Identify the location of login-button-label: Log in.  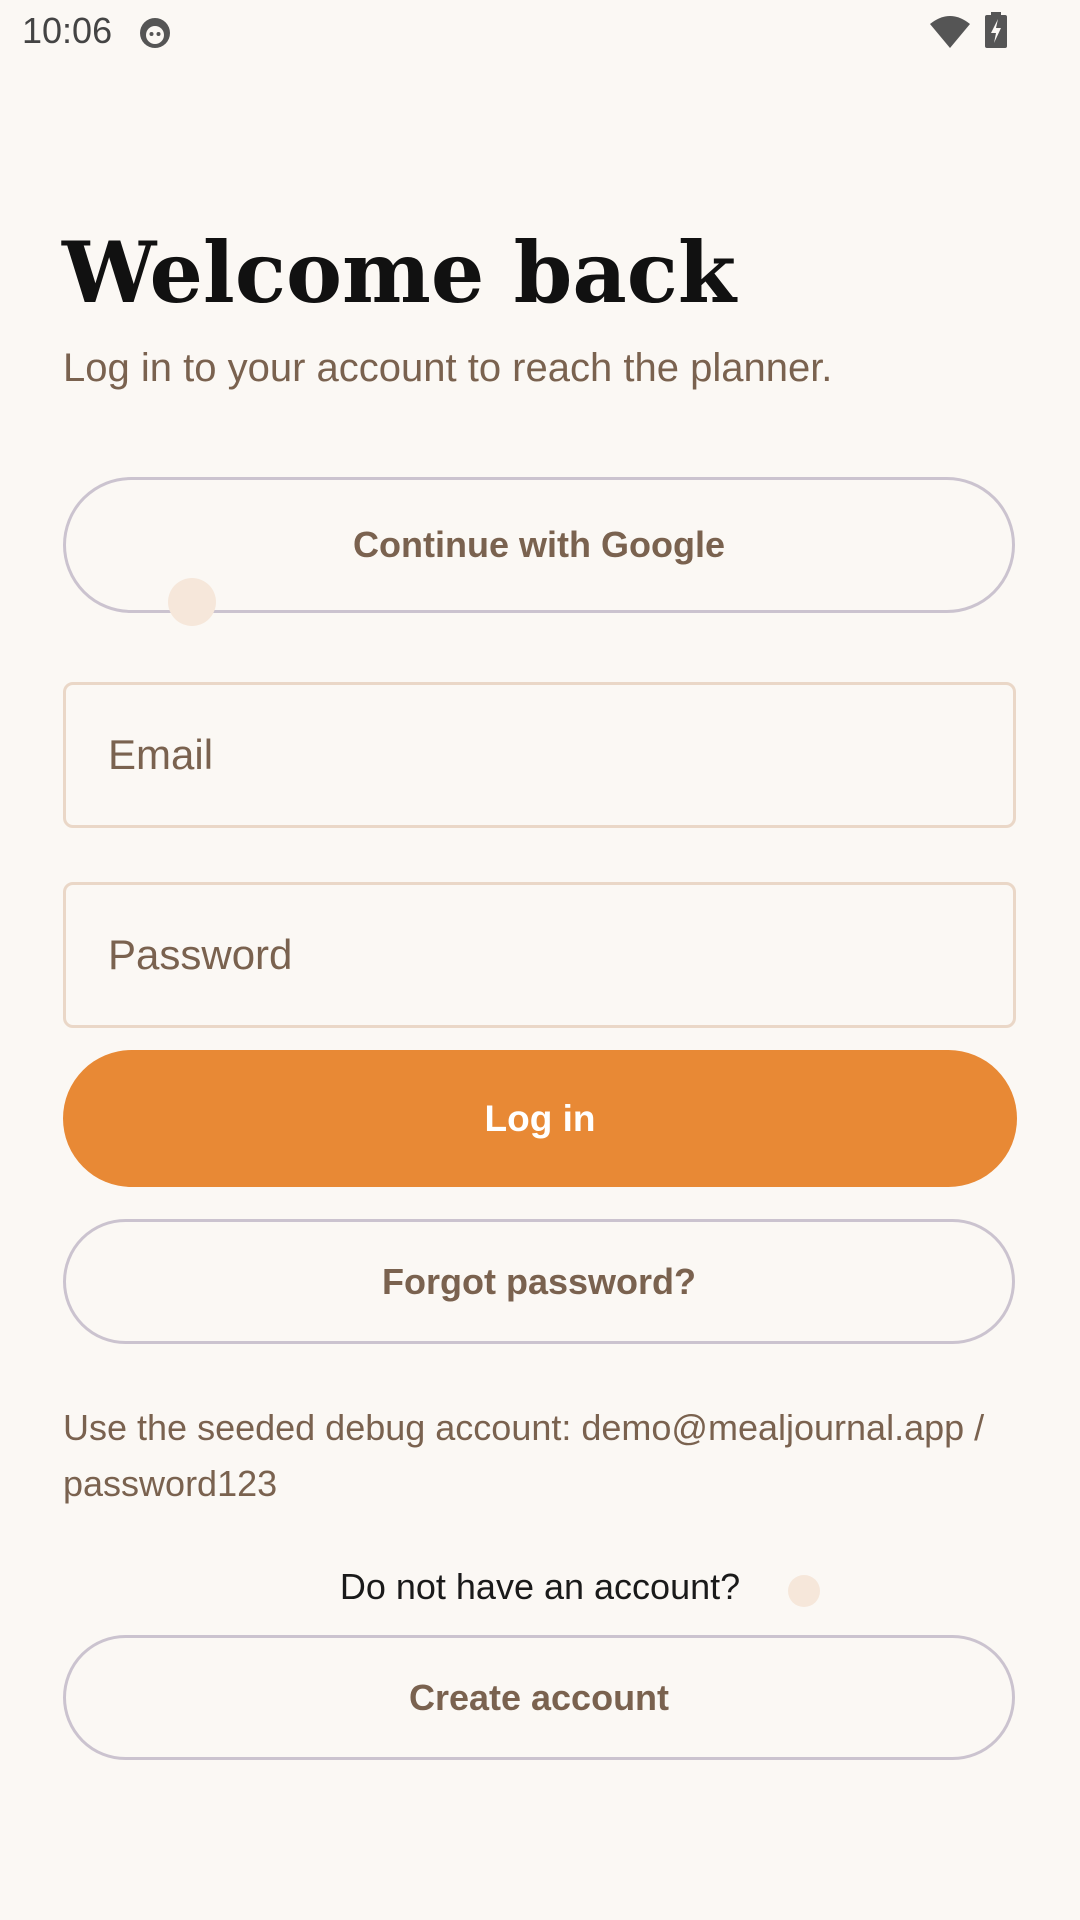
(540, 1118).